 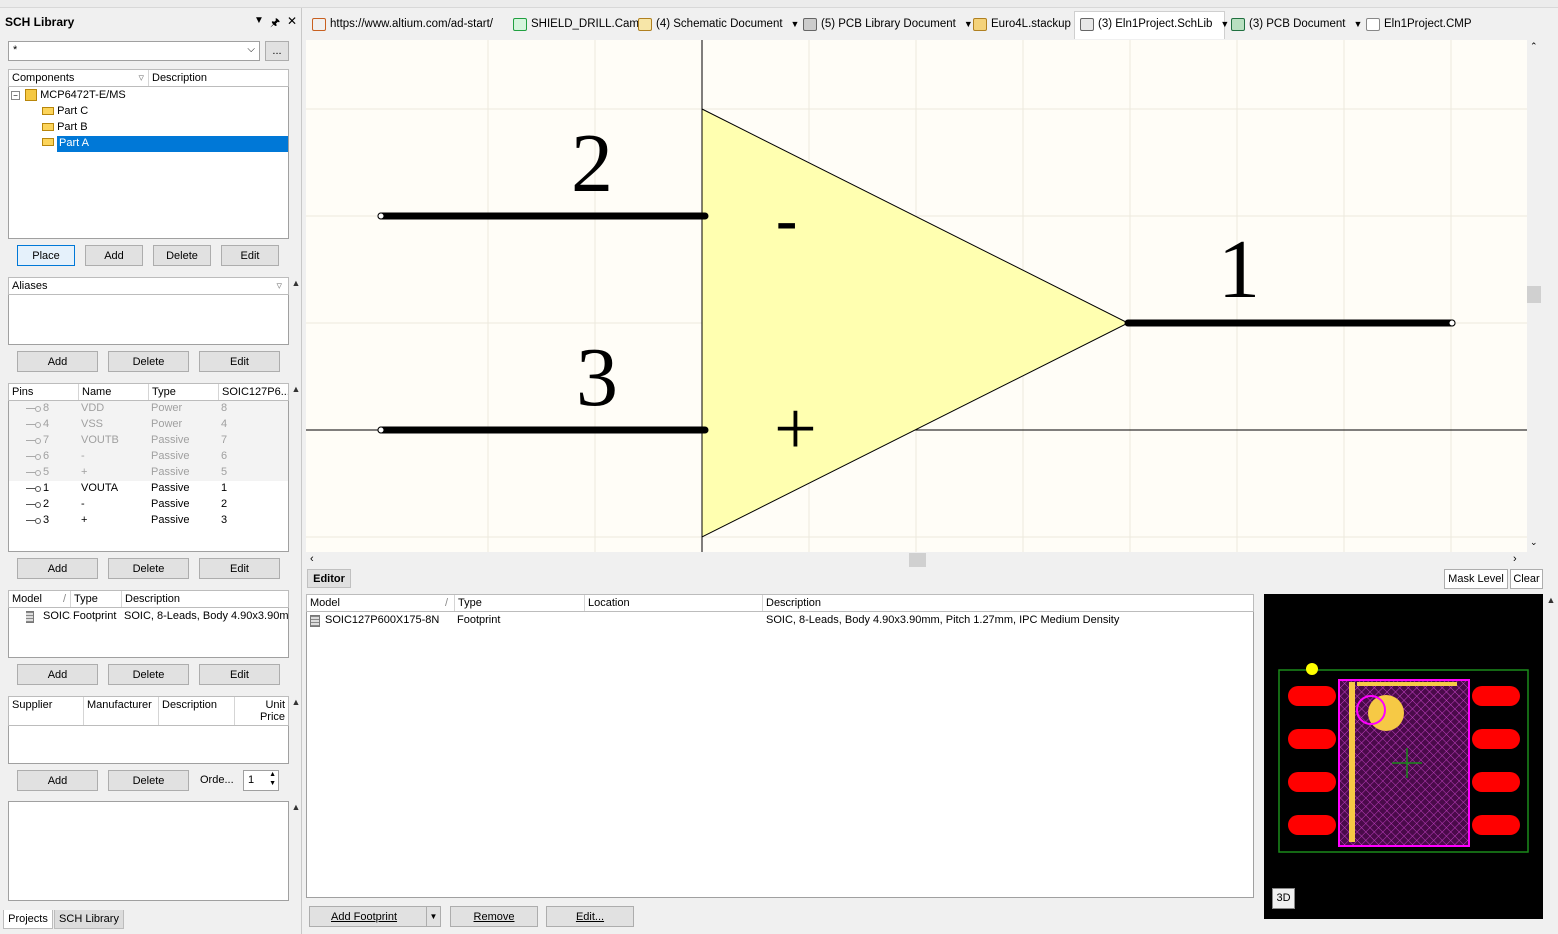 What do you see at coordinates (68, 97) in the screenshot?
I see `component-tree-root: − MCP6472T-E/MS` at bounding box center [68, 97].